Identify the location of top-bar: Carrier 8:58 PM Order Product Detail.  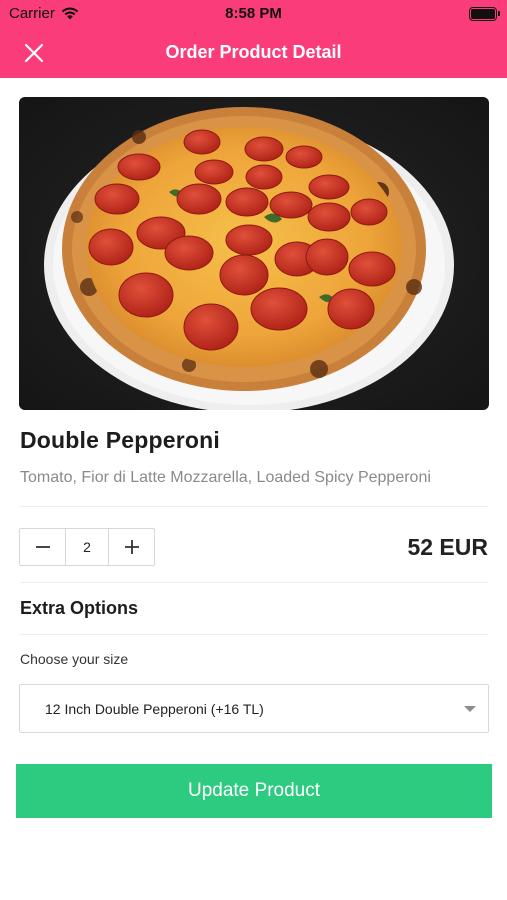
(253, 39).